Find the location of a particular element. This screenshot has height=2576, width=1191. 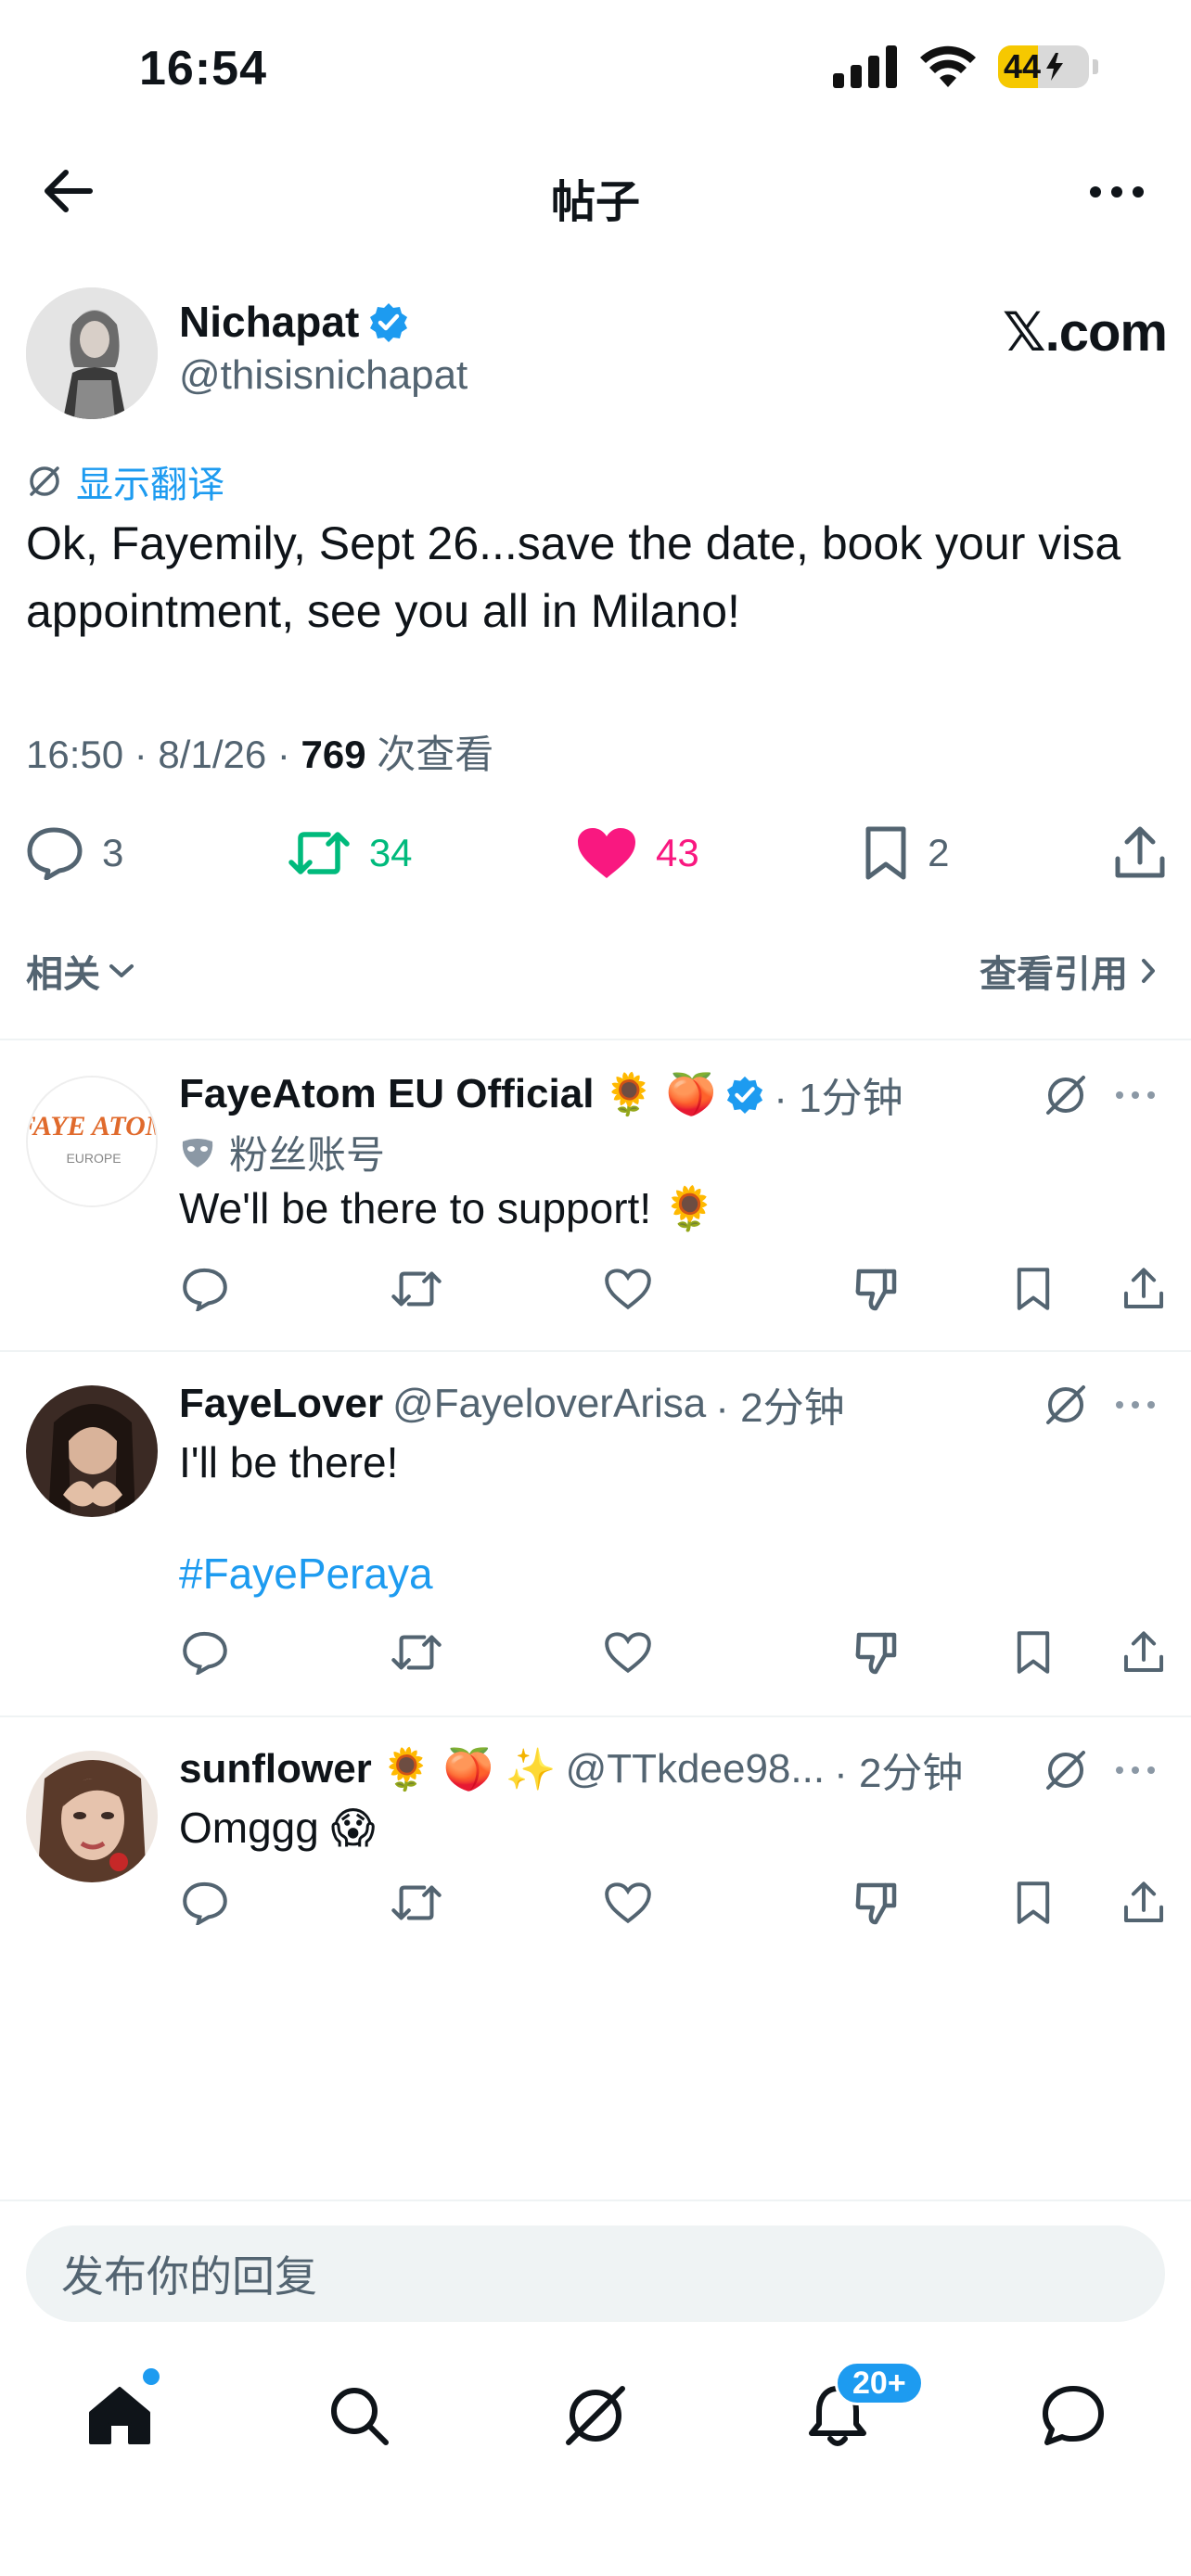

battery-level: 44 is located at coordinates (1023, 66).